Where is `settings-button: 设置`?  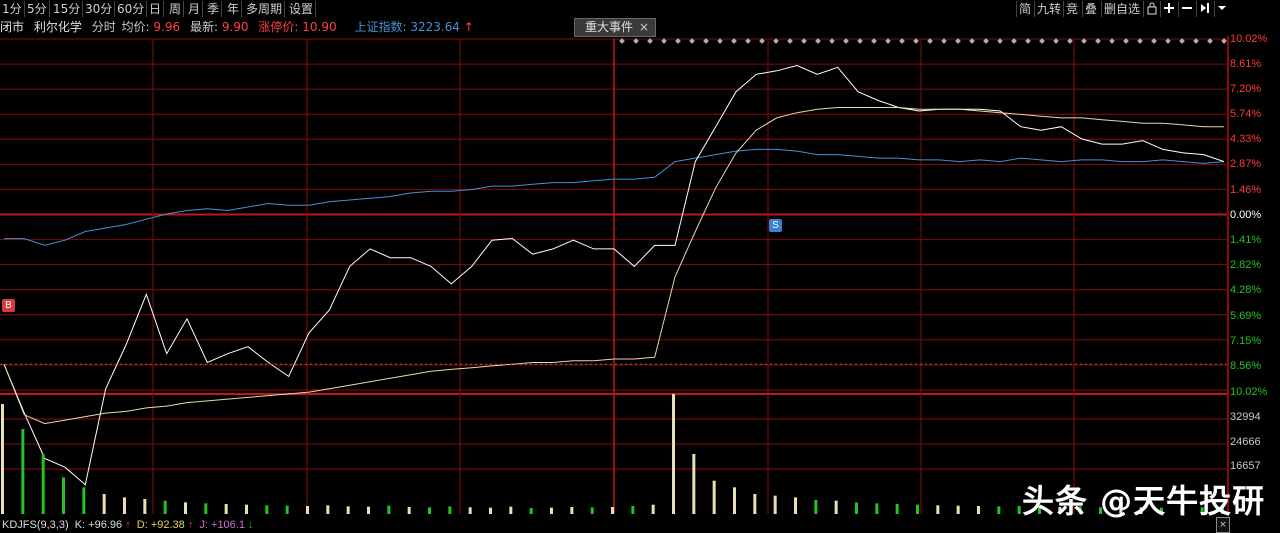 settings-button: 设置 is located at coordinates (302, 9).